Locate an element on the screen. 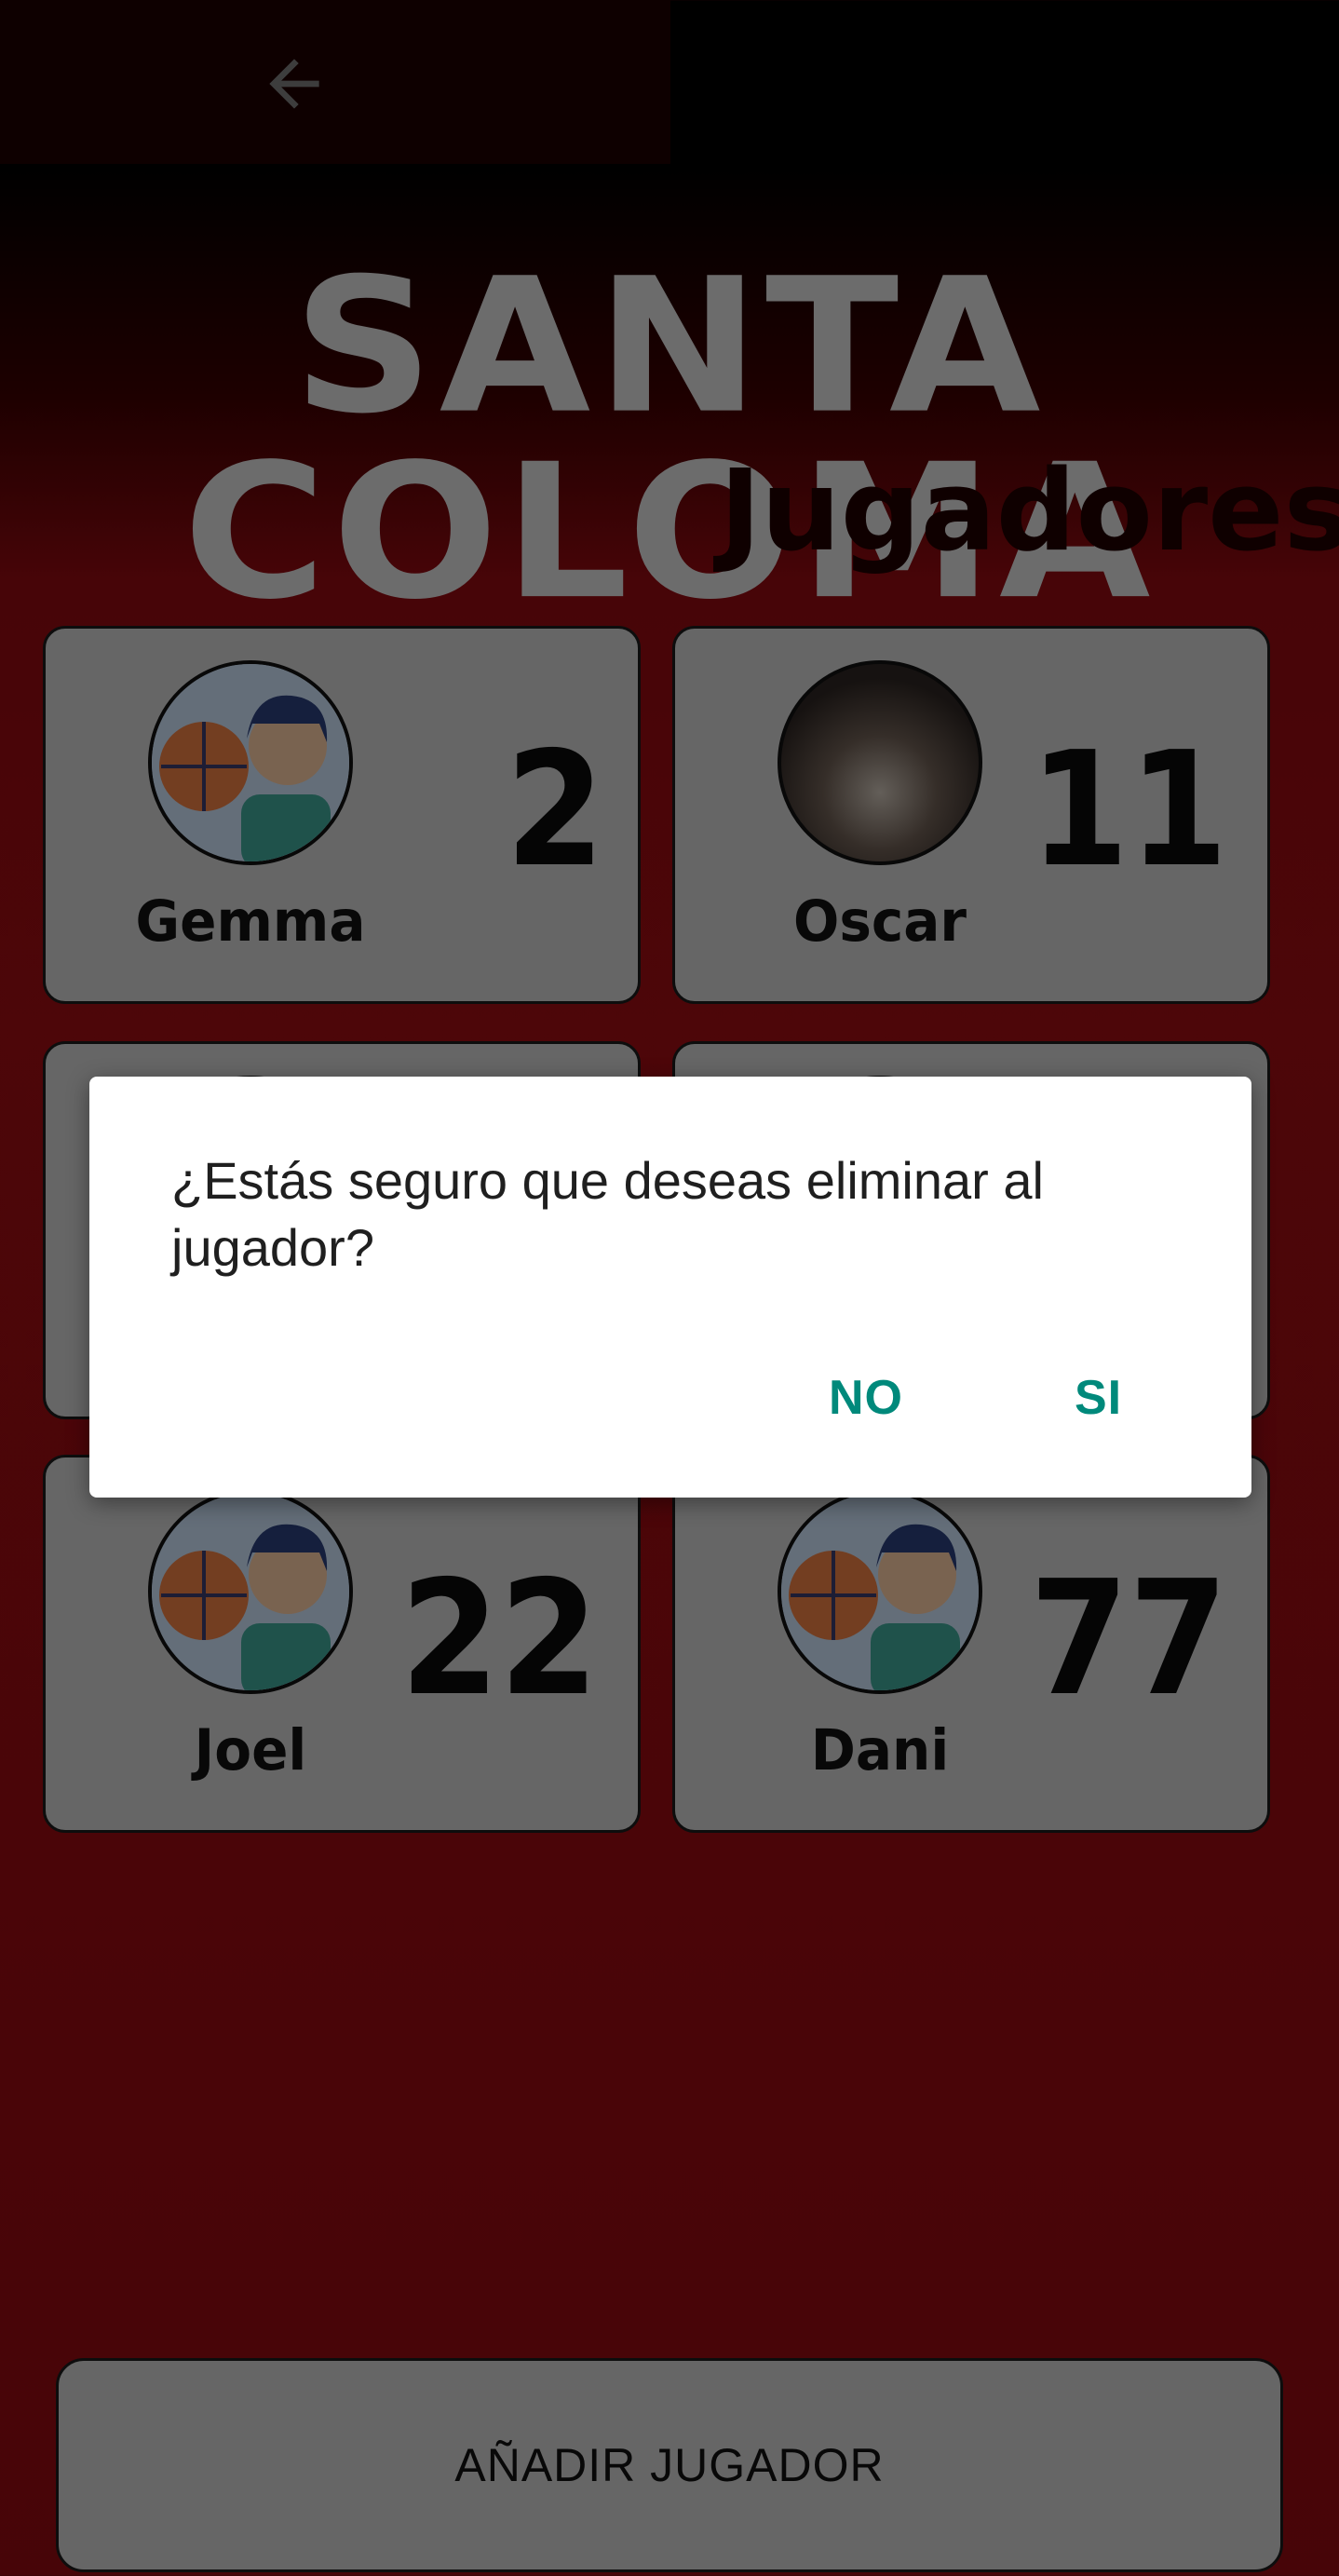  dialog-yes-button: SI is located at coordinates (1098, 1398).